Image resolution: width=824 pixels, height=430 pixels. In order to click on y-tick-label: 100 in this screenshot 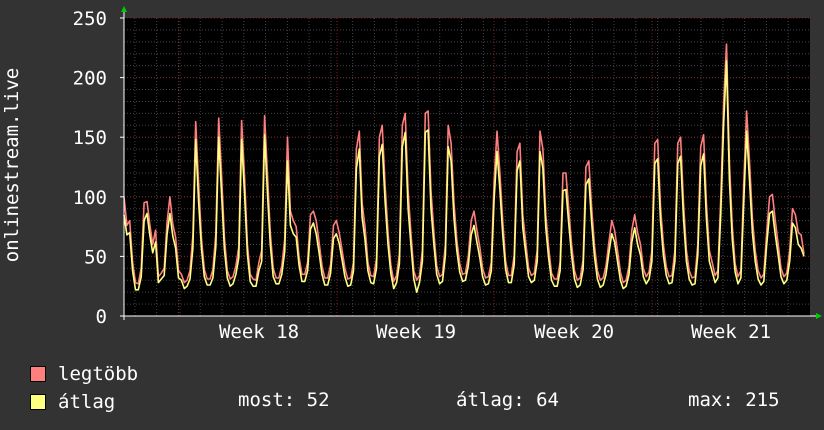, I will do `click(90, 198)`.